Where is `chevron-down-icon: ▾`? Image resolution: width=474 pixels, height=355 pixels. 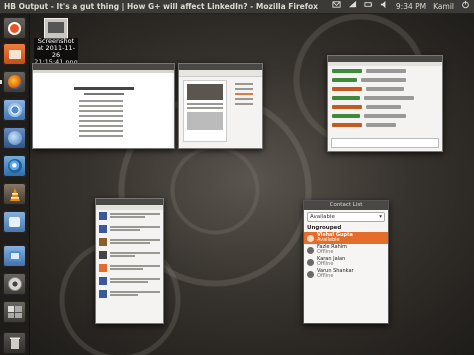
chevron-down-icon: ▾ is located at coordinates (380, 217).